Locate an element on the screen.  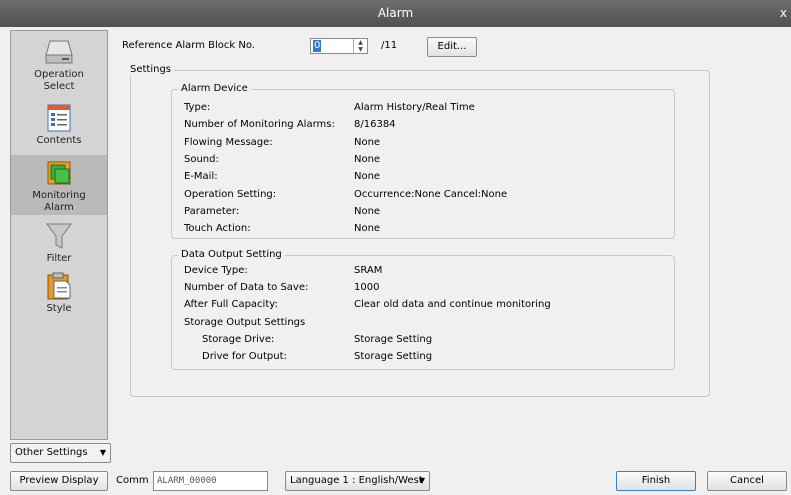
sidebar-item-contents: Contents is located at coordinates (59, 127).